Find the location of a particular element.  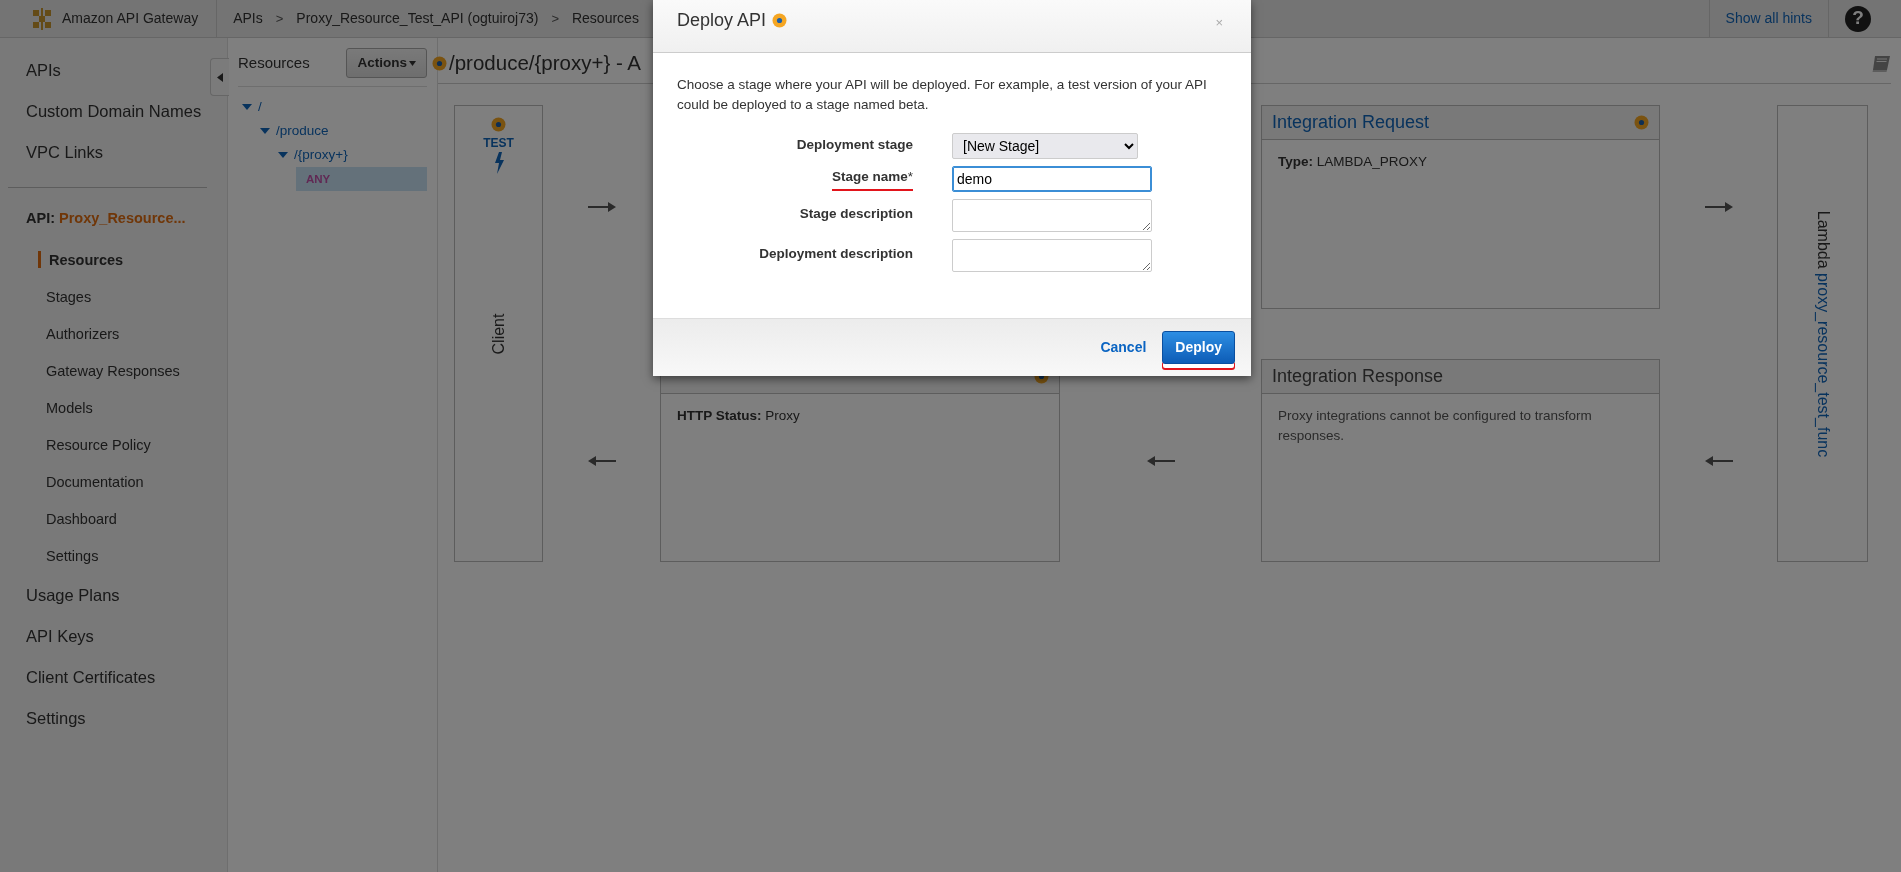

sidebar-item: Settings is located at coordinates (113, 718).